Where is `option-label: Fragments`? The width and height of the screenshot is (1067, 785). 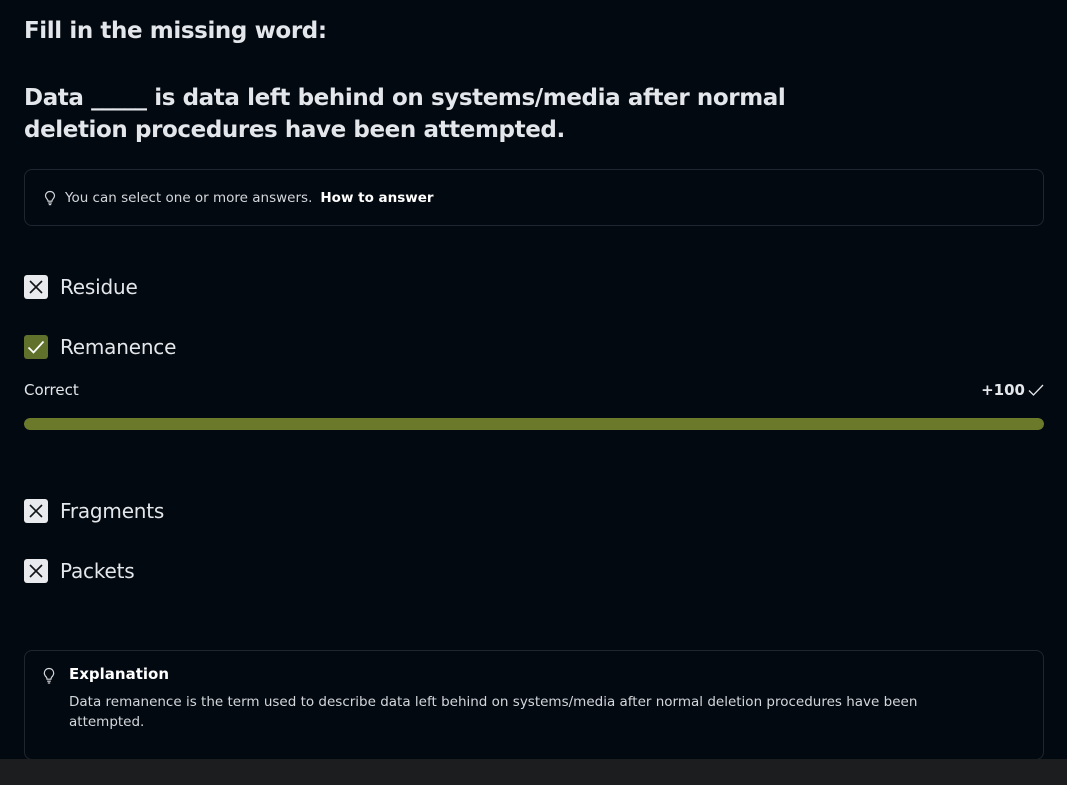
option-label: Fragments is located at coordinates (112, 511).